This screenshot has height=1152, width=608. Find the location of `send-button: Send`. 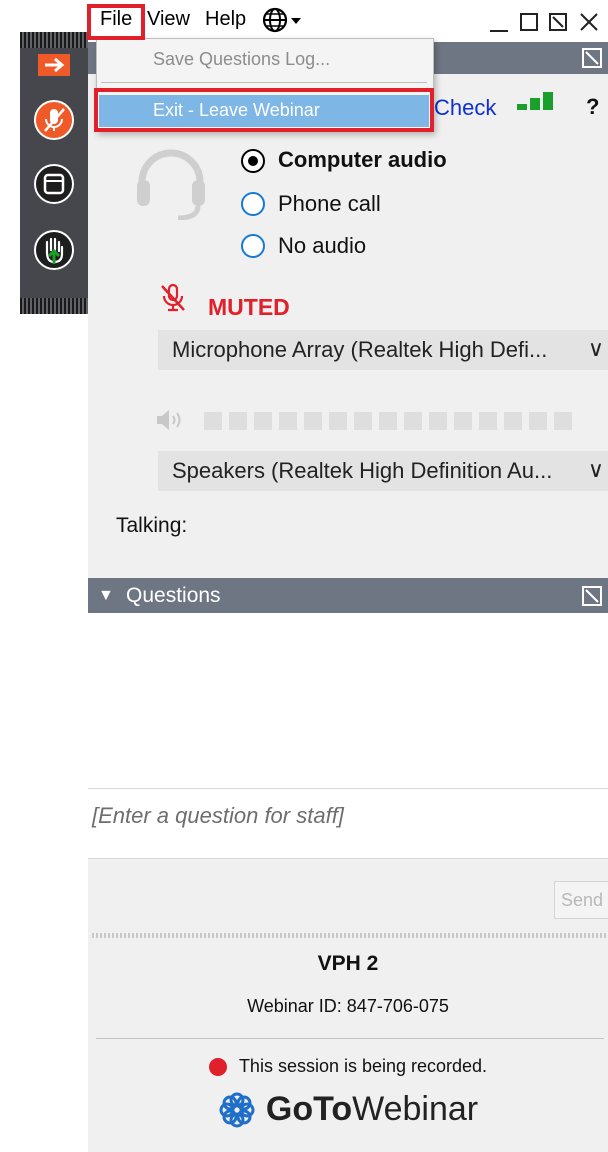

send-button: Send is located at coordinates (581, 900).